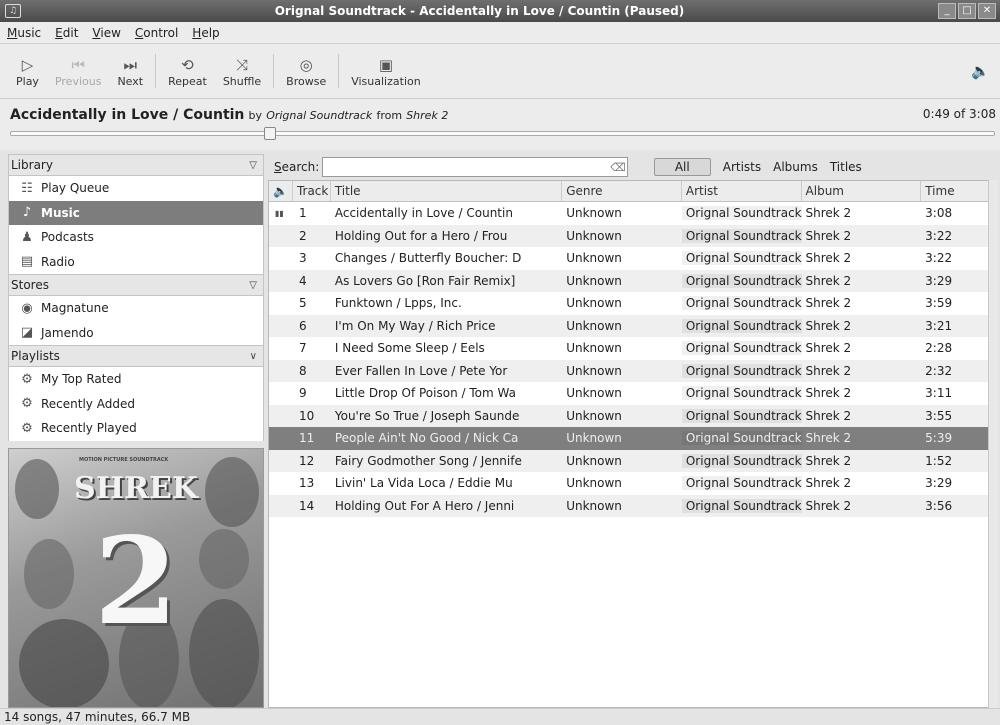  What do you see at coordinates (993, 444) in the screenshot?
I see `track-list-scrollbar` at bounding box center [993, 444].